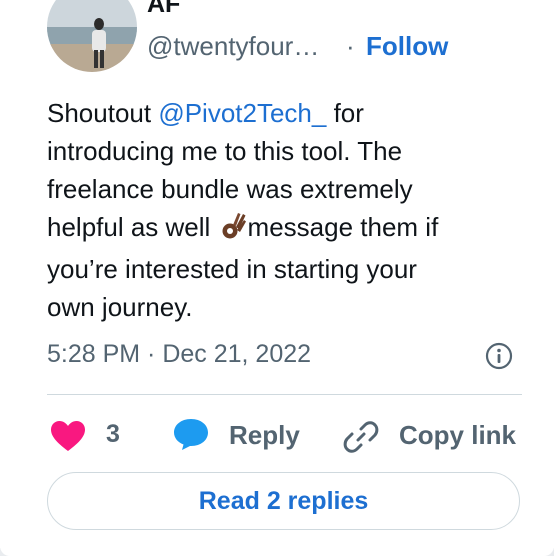  What do you see at coordinates (264, 435) in the screenshot?
I see `reply-button: Reply` at bounding box center [264, 435].